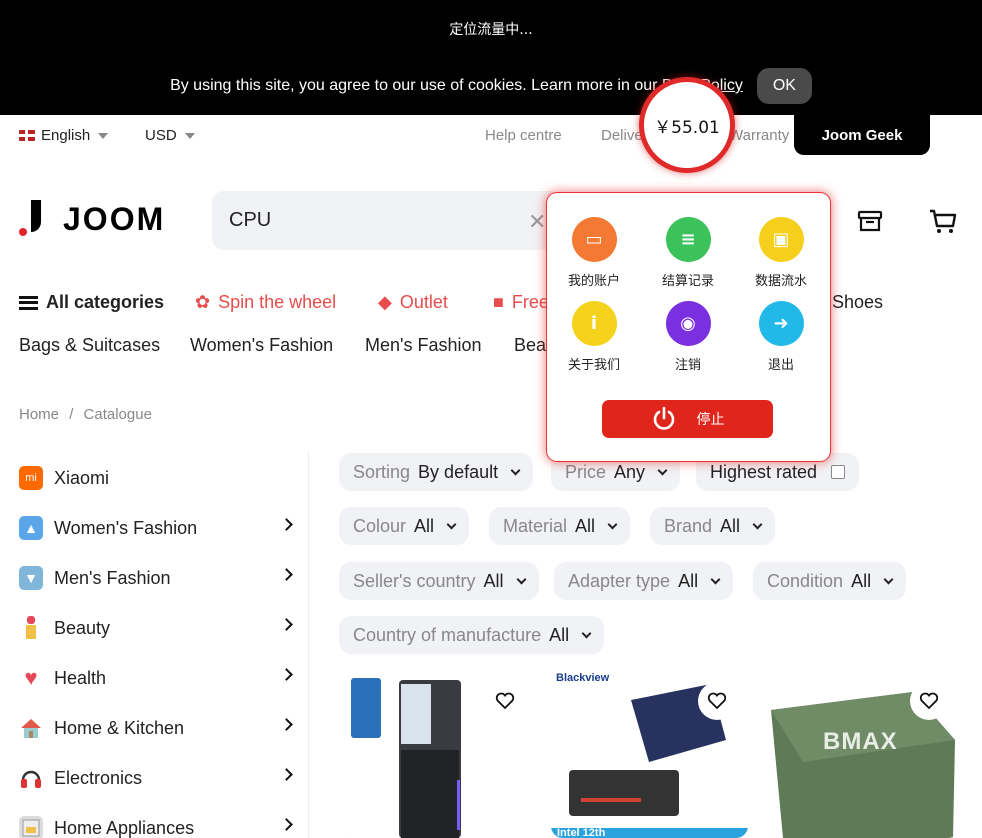 This screenshot has height=838, width=982. What do you see at coordinates (781, 323) in the screenshot?
I see `exit-icon: ➜` at bounding box center [781, 323].